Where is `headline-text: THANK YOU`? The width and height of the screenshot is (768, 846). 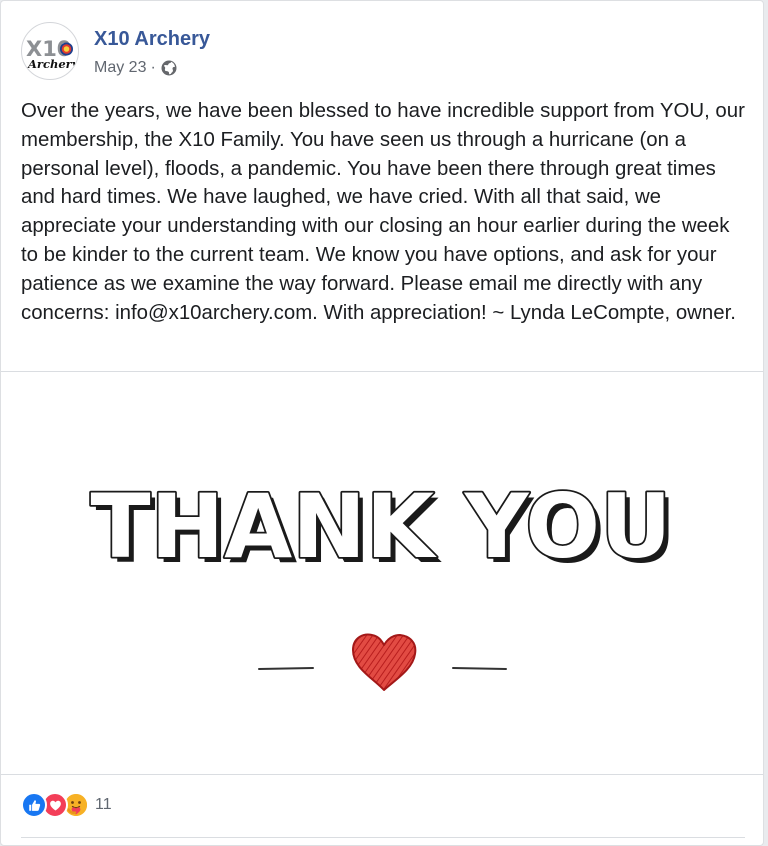 headline-text: THANK YOU is located at coordinates (380, 526).